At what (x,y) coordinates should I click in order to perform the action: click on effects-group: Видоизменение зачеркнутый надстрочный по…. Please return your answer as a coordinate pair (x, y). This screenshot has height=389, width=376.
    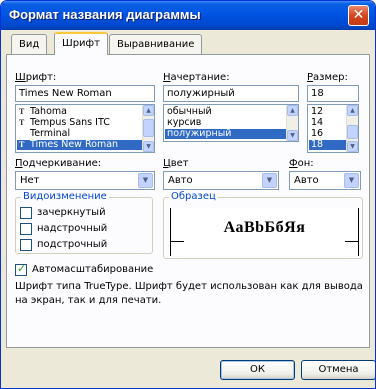
    Looking at the image, I should click on (84, 222).